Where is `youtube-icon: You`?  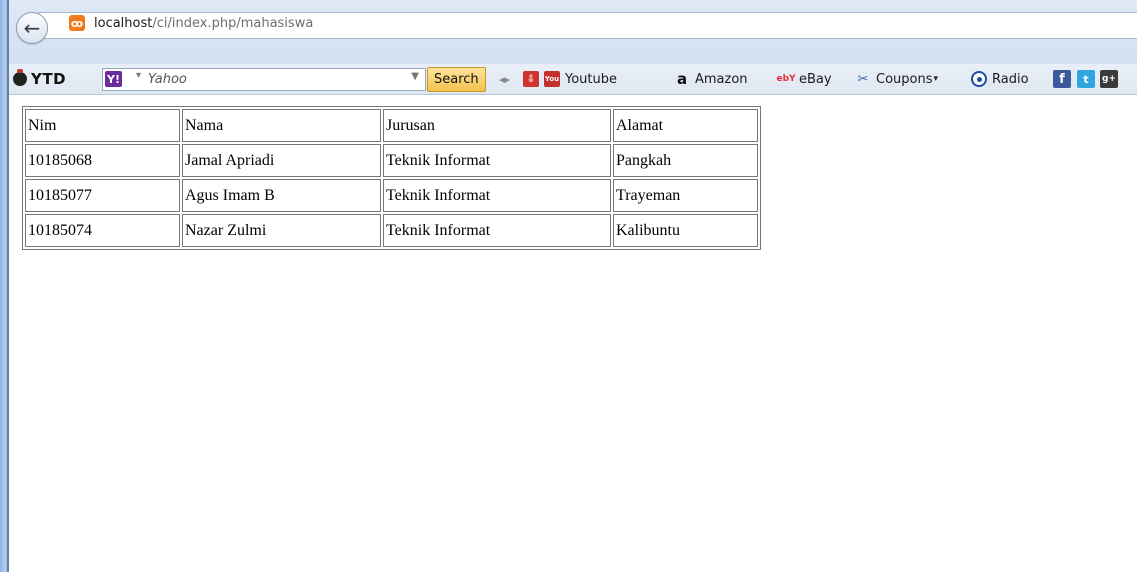
youtube-icon: You is located at coordinates (552, 79).